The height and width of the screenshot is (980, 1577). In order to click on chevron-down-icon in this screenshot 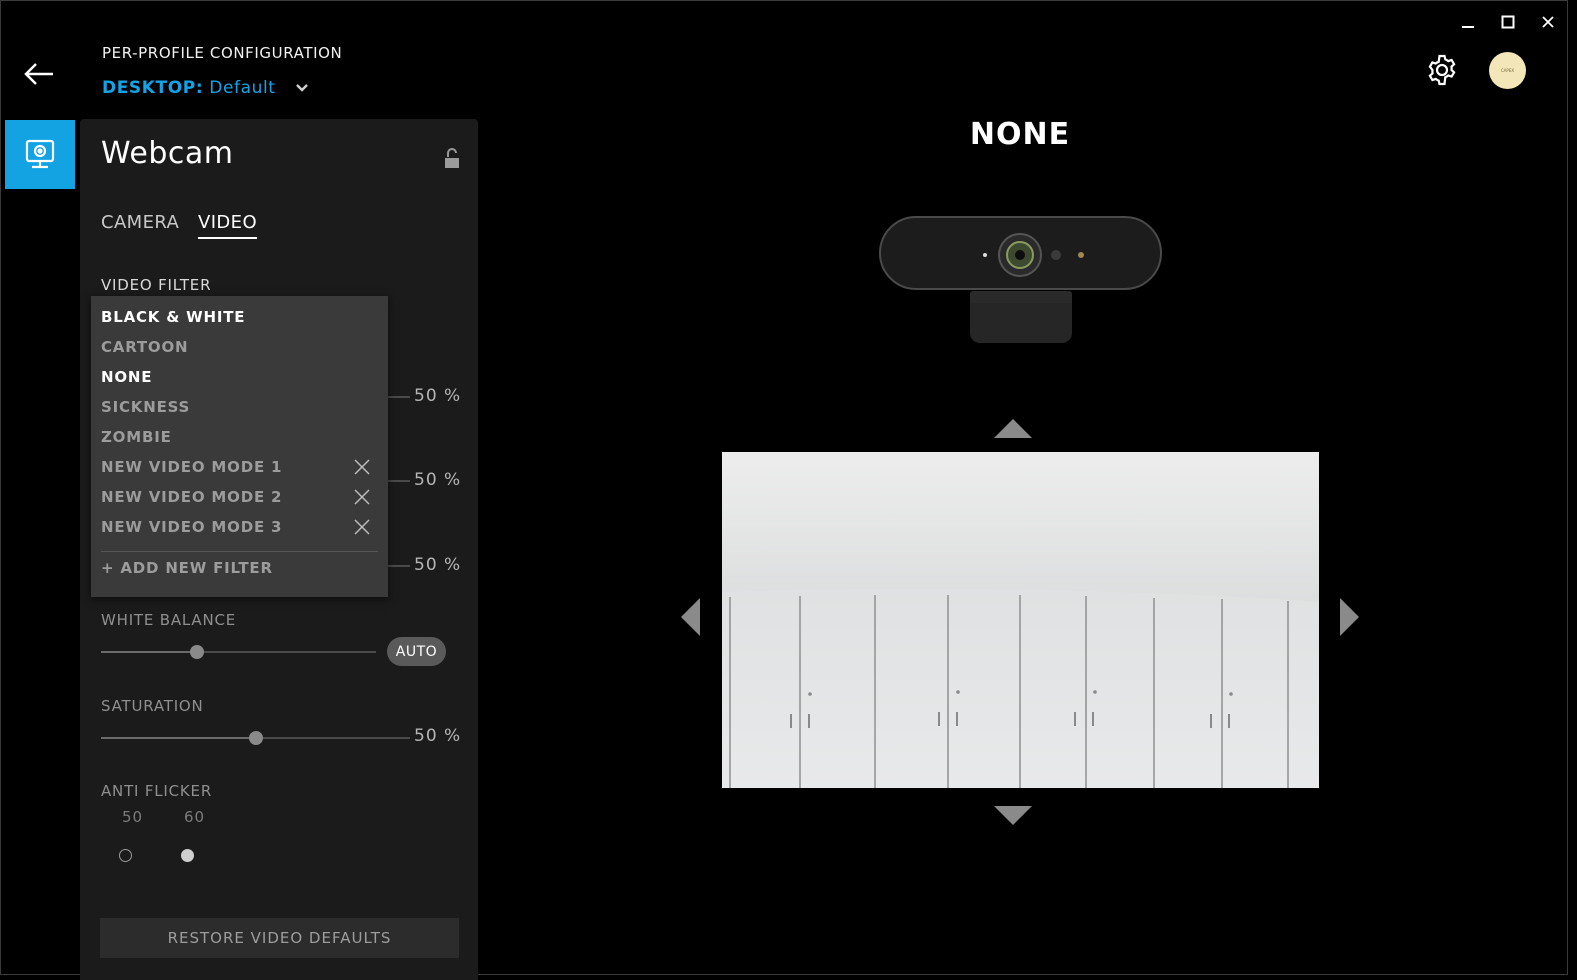, I will do `click(301, 88)`.